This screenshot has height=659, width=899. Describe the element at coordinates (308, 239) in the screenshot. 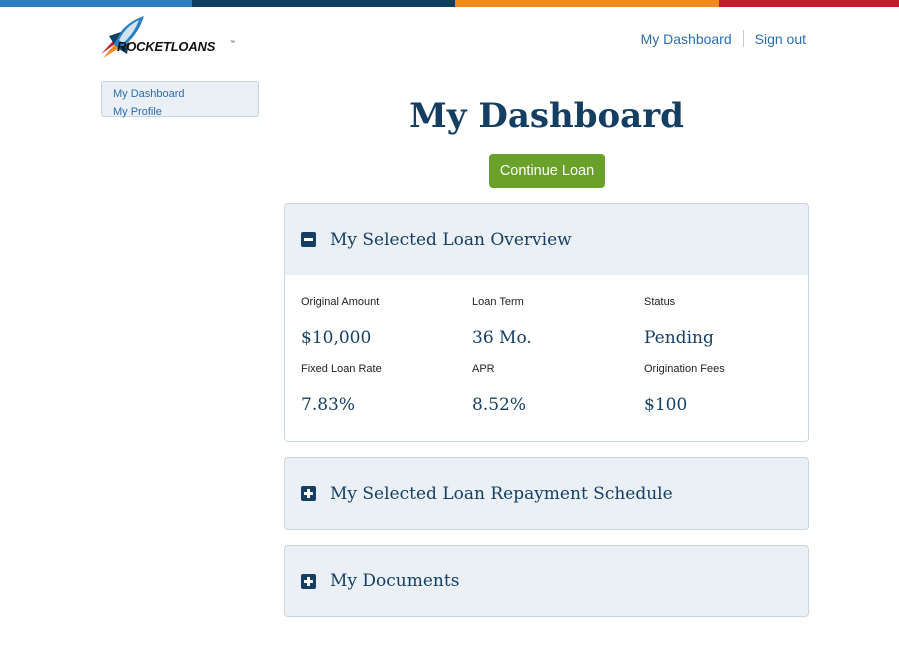

I see `minus-square-icon` at that location.